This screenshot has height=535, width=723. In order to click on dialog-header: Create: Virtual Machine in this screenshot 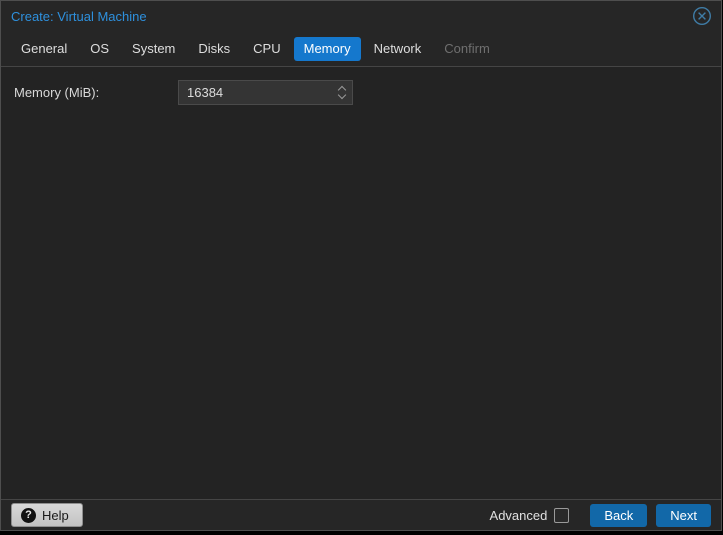, I will do `click(361, 16)`.